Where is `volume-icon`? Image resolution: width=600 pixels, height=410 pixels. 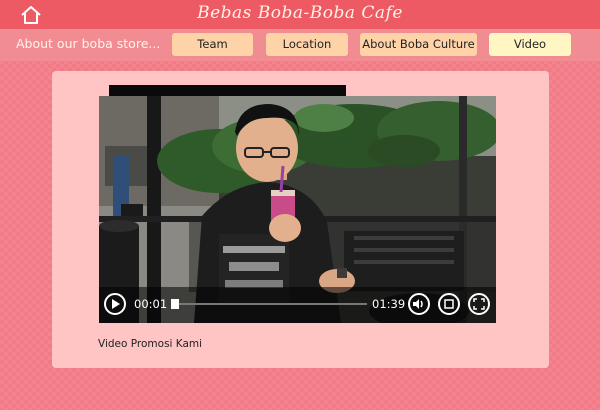 volume-icon is located at coordinates (418, 304).